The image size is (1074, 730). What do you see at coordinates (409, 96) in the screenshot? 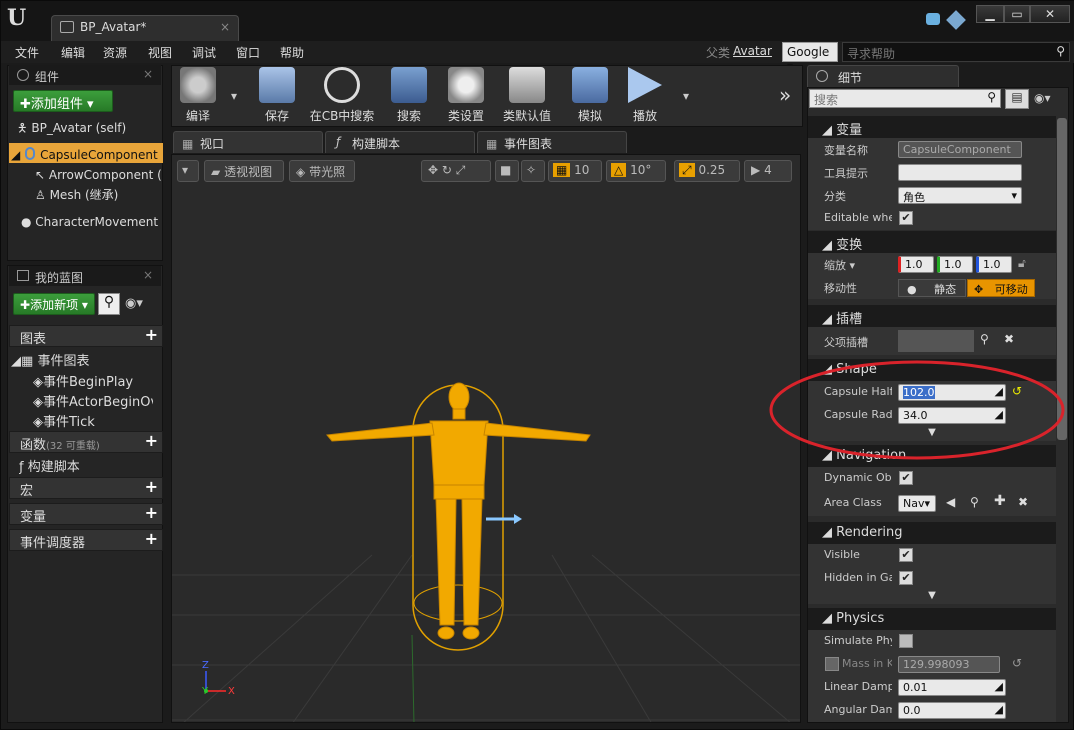
I see `search-button: 搜索` at bounding box center [409, 96].